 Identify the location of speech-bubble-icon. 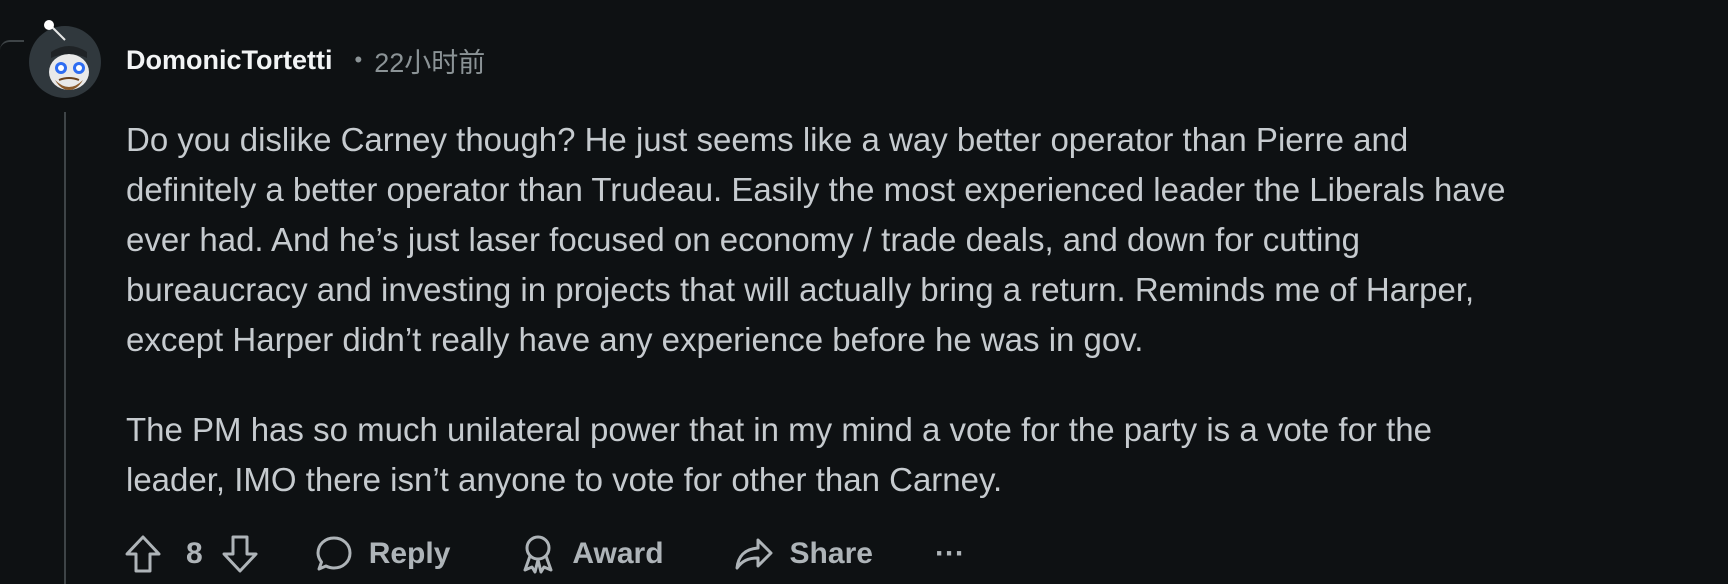
(334, 554).